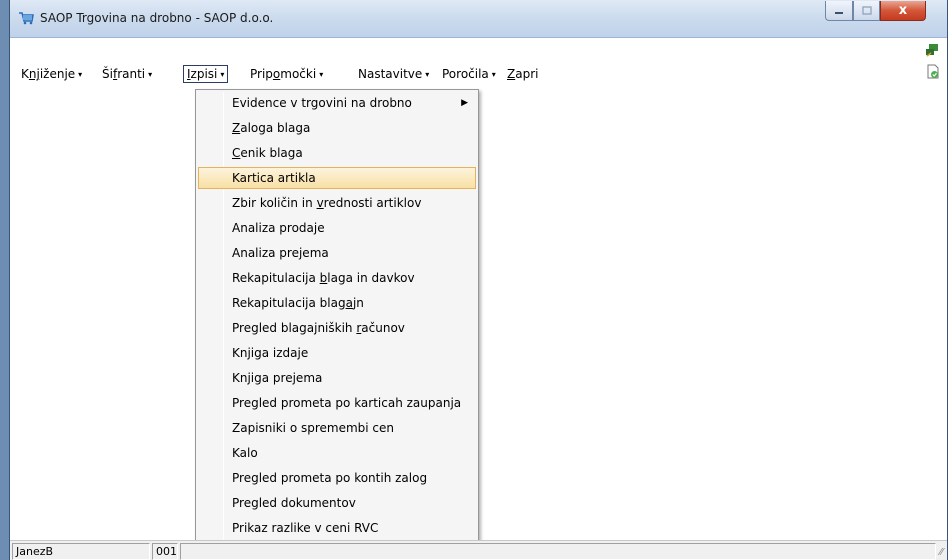 Image resolution: width=948 pixels, height=560 pixels. I want to click on dropdown-item: Prikaz razlike v ceni RVC, so click(337, 528).